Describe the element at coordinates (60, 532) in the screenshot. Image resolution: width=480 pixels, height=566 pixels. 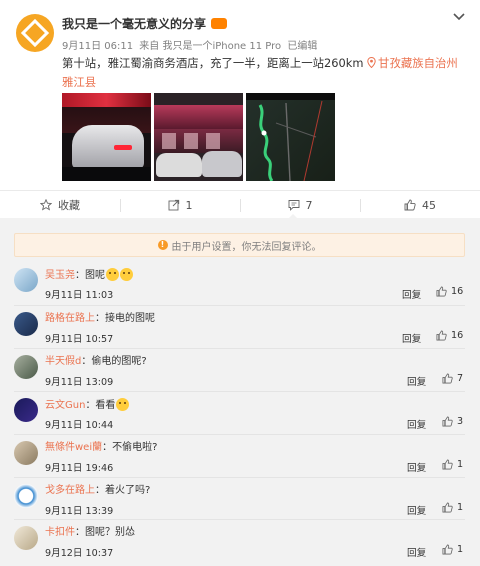
I see `commenter-name: 卡扣件` at that location.